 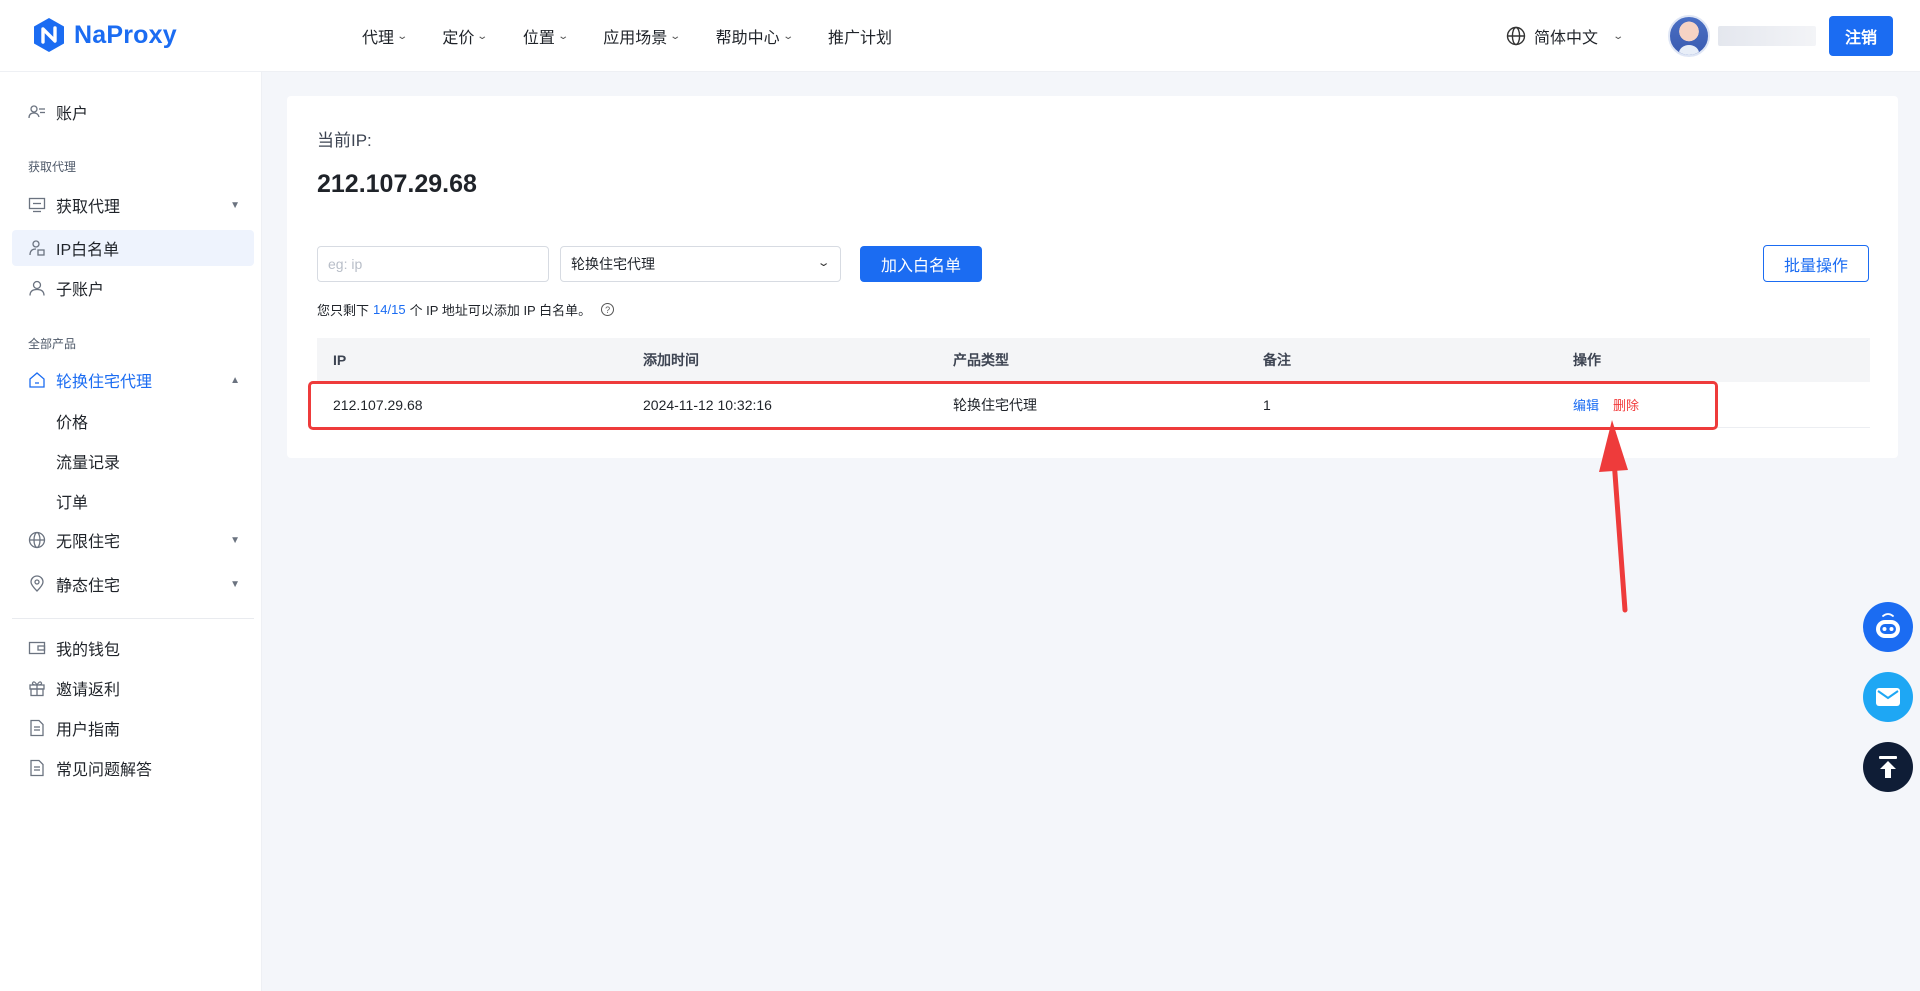 I want to click on nav-item-help-center: 帮助中心 ⌄, so click(x=754, y=36).